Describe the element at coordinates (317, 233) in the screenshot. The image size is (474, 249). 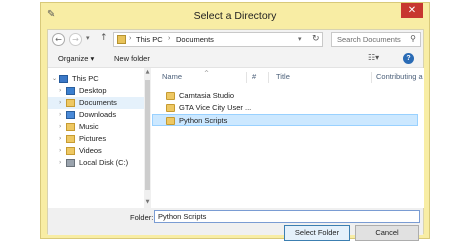
I see `select-folder-button: Select Folder` at that location.